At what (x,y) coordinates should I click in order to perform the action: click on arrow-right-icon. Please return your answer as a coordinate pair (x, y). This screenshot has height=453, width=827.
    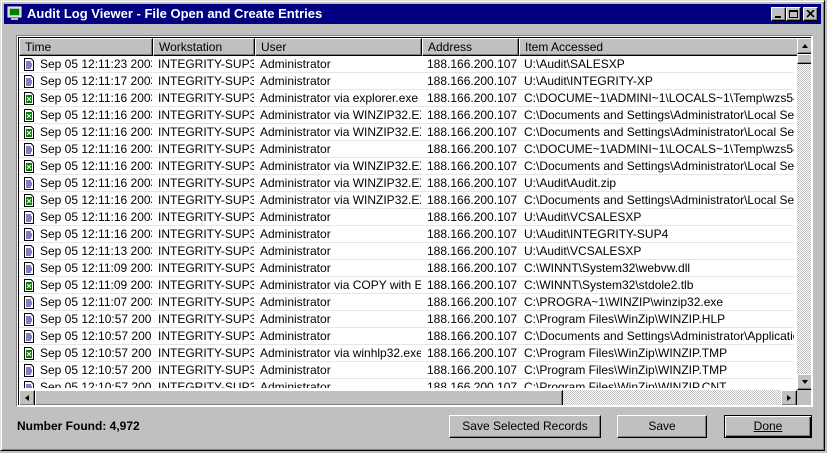
    Looking at the image, I should click on (789, 398).